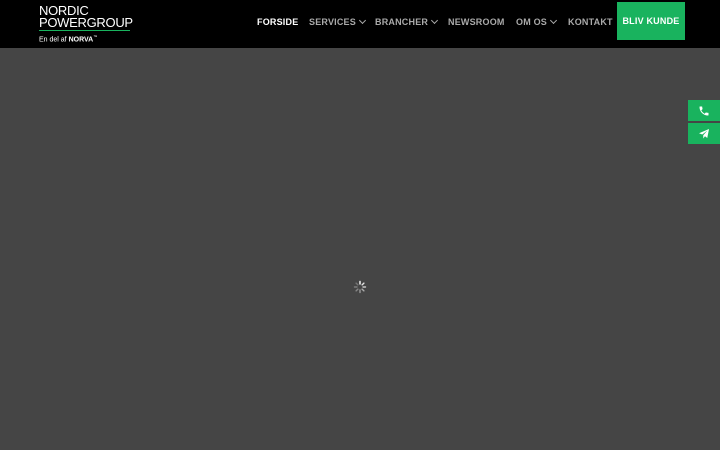 The width and height of the screenshot is (720, 450). I want to click on nav-item-services: SERVICES, so click(337, 22).